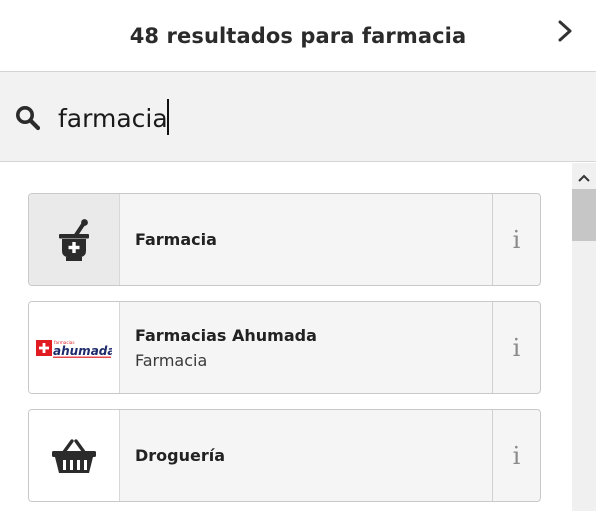 This screenshot has width=596, height=511. I want to click on results-title: 48 resultados para farmacia, so click(298, 35).